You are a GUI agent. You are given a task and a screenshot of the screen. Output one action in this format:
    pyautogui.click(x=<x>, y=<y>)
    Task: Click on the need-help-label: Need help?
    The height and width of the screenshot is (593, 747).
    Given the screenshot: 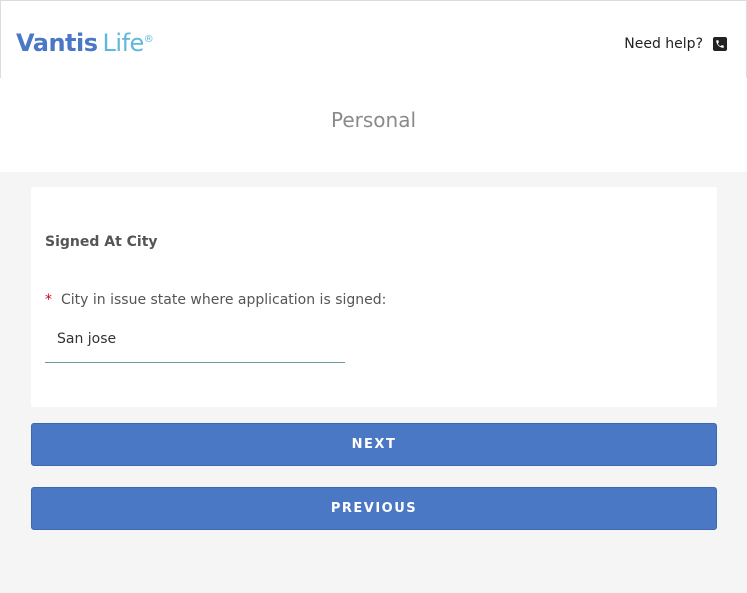 What is the action you would take?
    pyautogui.click(x=663, y=44)
    